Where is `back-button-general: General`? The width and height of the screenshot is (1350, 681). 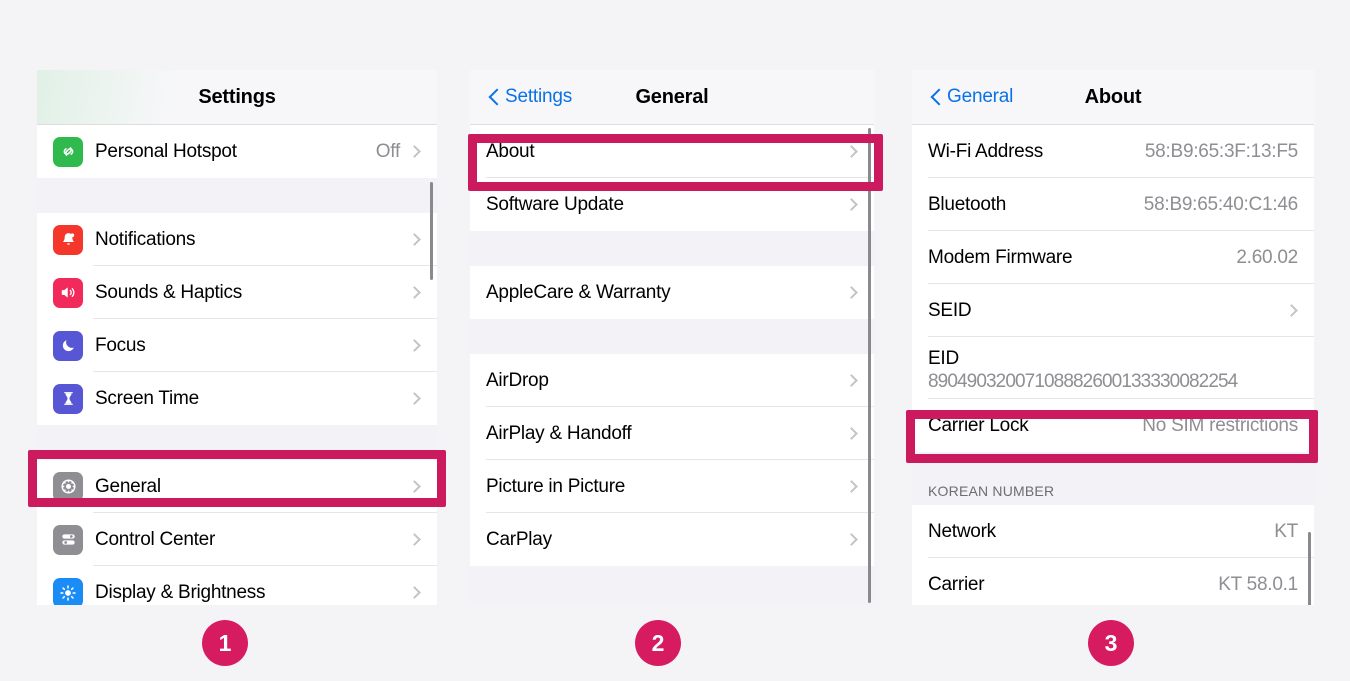
back-button-general: General is located at coordinates (972, 97).